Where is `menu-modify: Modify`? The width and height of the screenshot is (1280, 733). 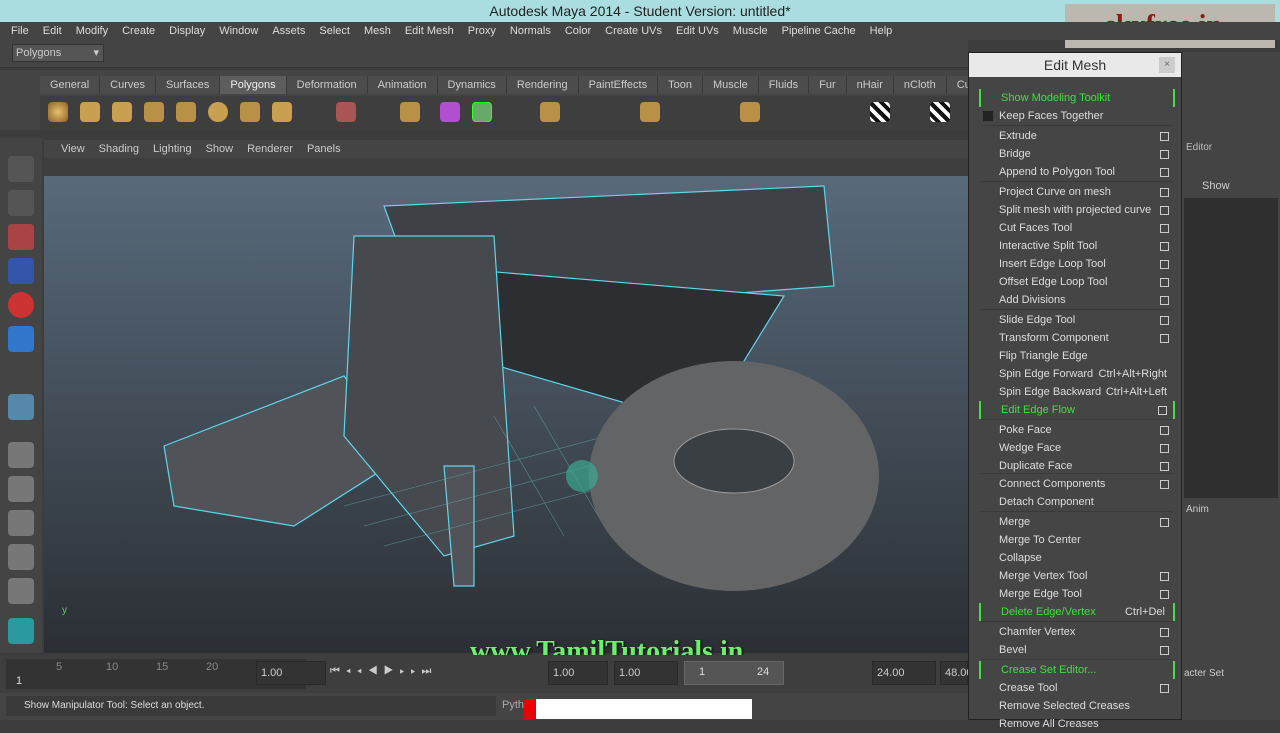
menu-modify: Modify is located at coordinates (92, 31).